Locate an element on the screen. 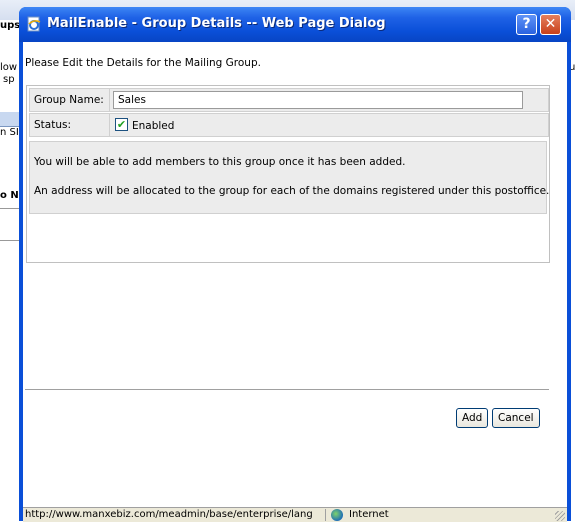 The image size is (575, 522). divider is located at coordinates (287, 391).